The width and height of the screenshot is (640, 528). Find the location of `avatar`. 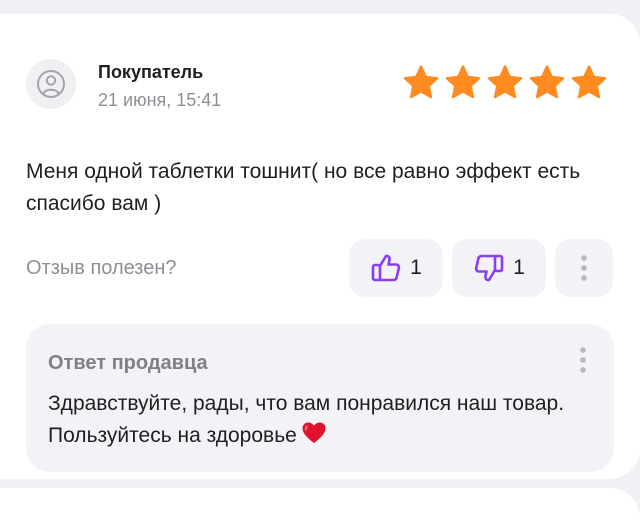

avatar is located at coordinates (51, 84).